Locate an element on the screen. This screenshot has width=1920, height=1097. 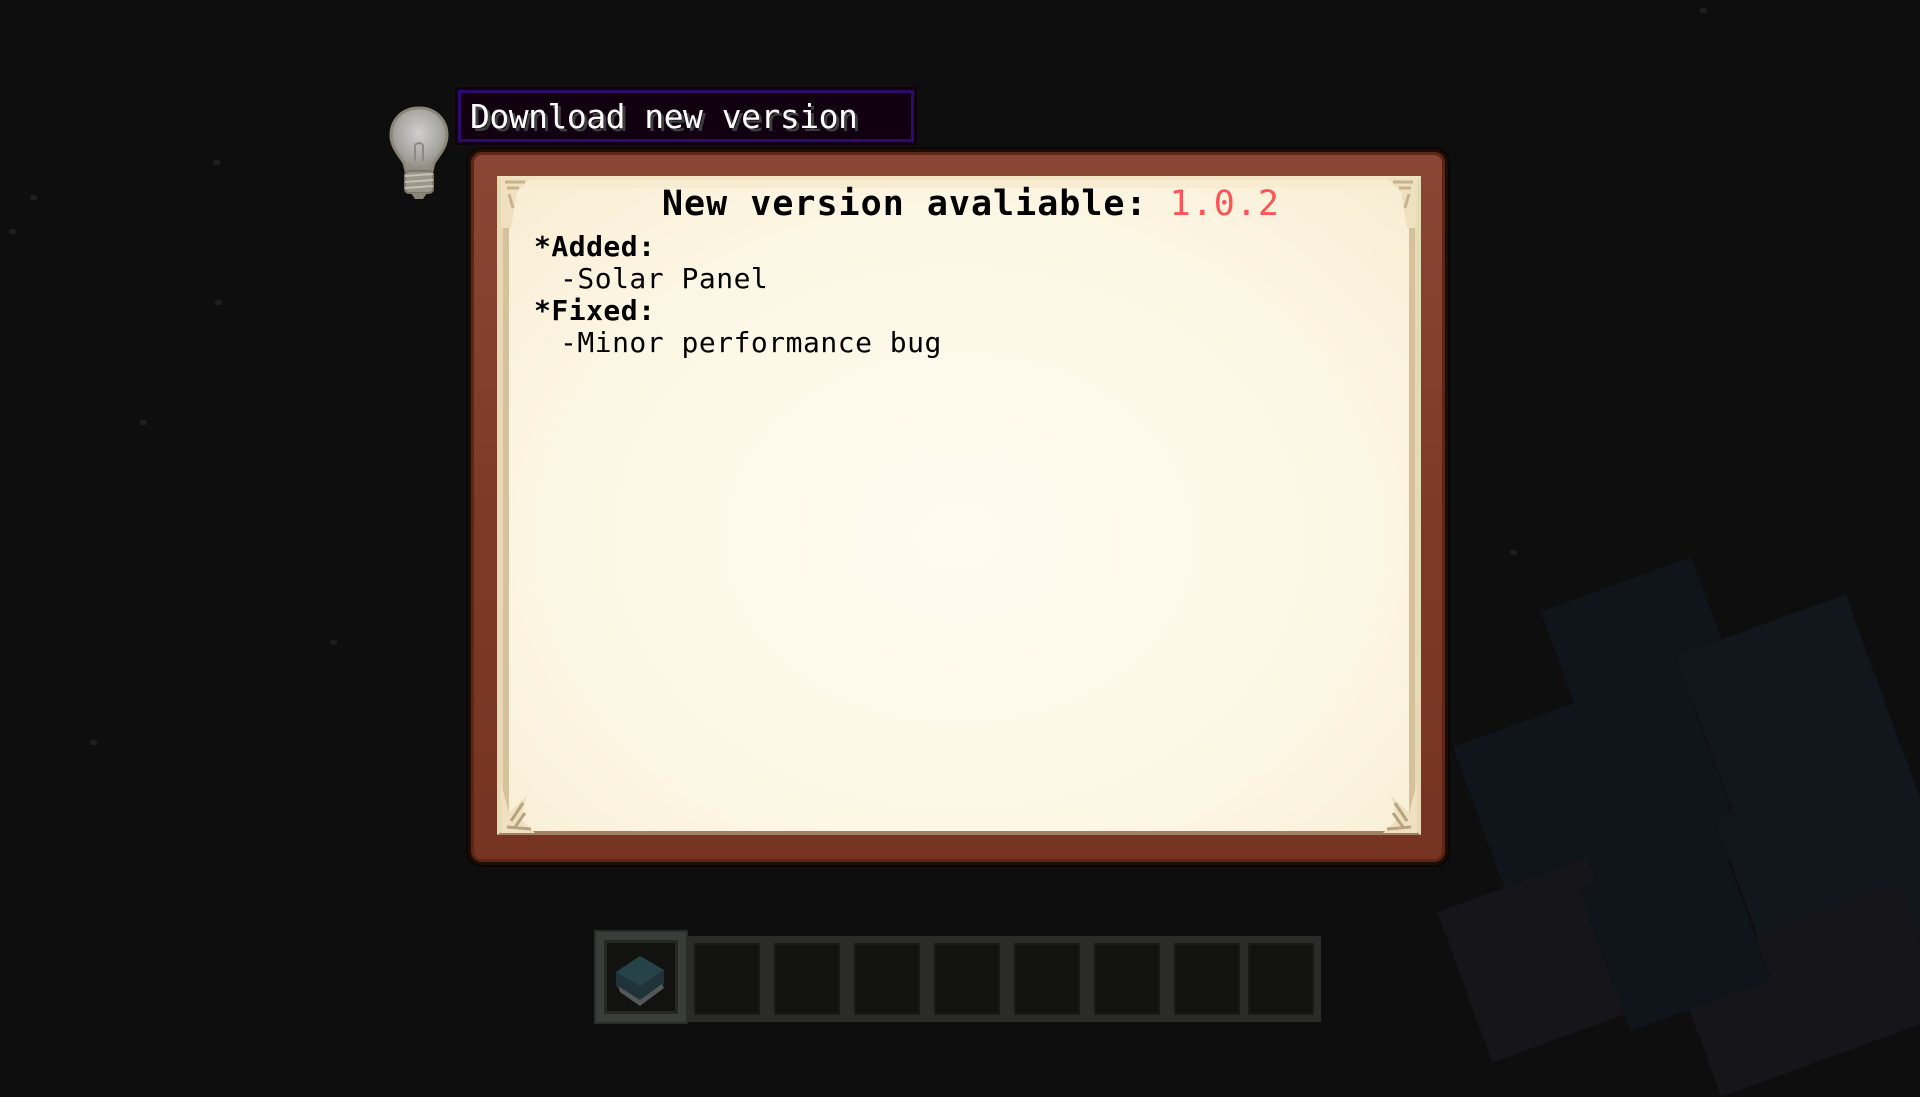
dialog-title: New version avaliable: 1.0.2 is located at coordinates (960, 204).